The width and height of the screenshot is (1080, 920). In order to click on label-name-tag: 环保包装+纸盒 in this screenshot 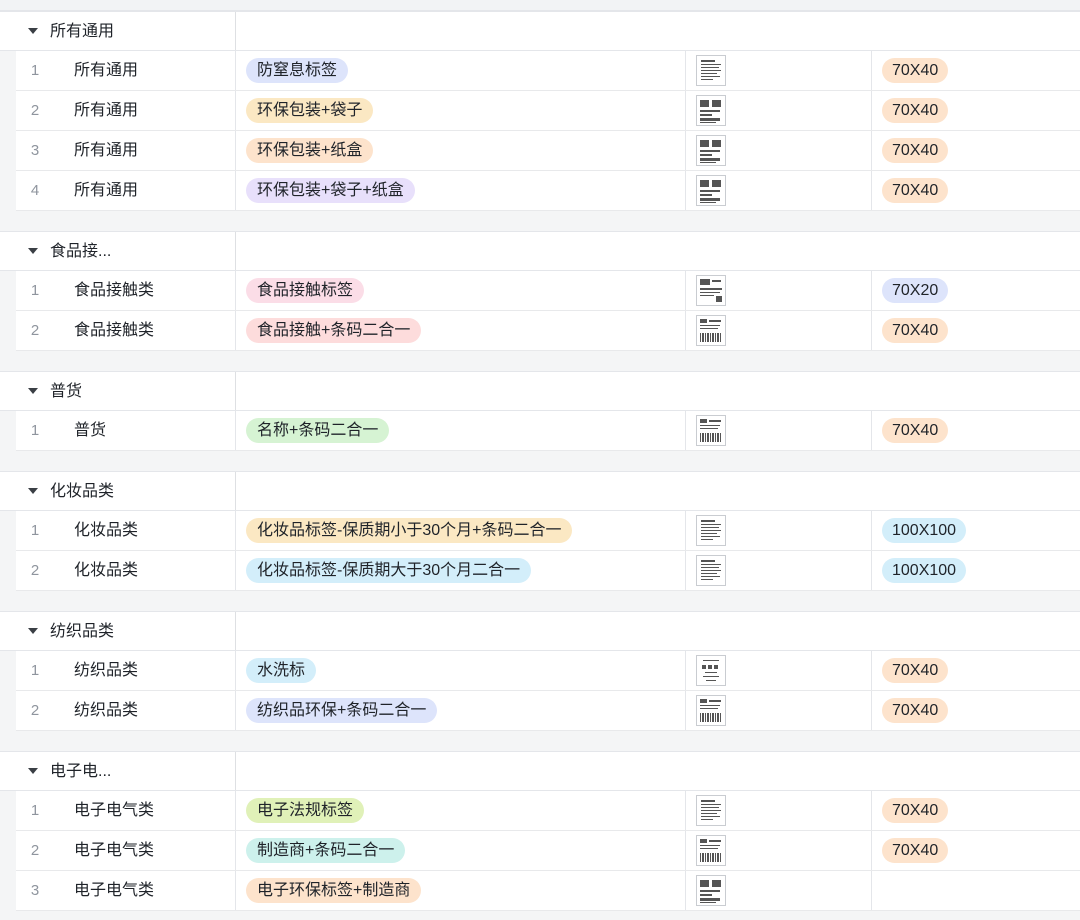, I will do `click(310, 150)`.